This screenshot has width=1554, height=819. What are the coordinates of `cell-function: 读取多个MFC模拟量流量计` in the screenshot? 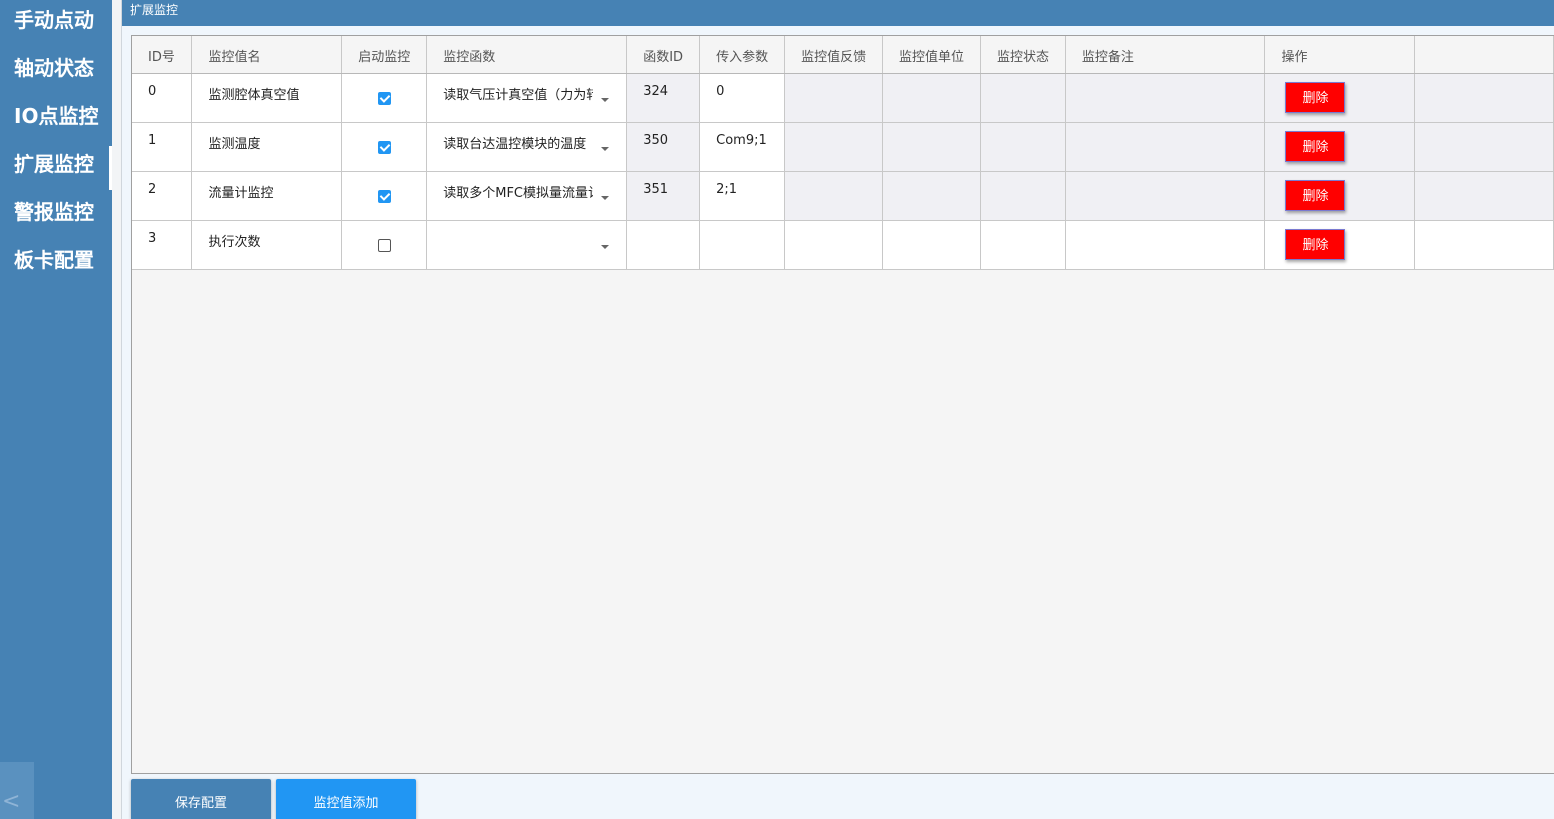 It's located at (527, 196).